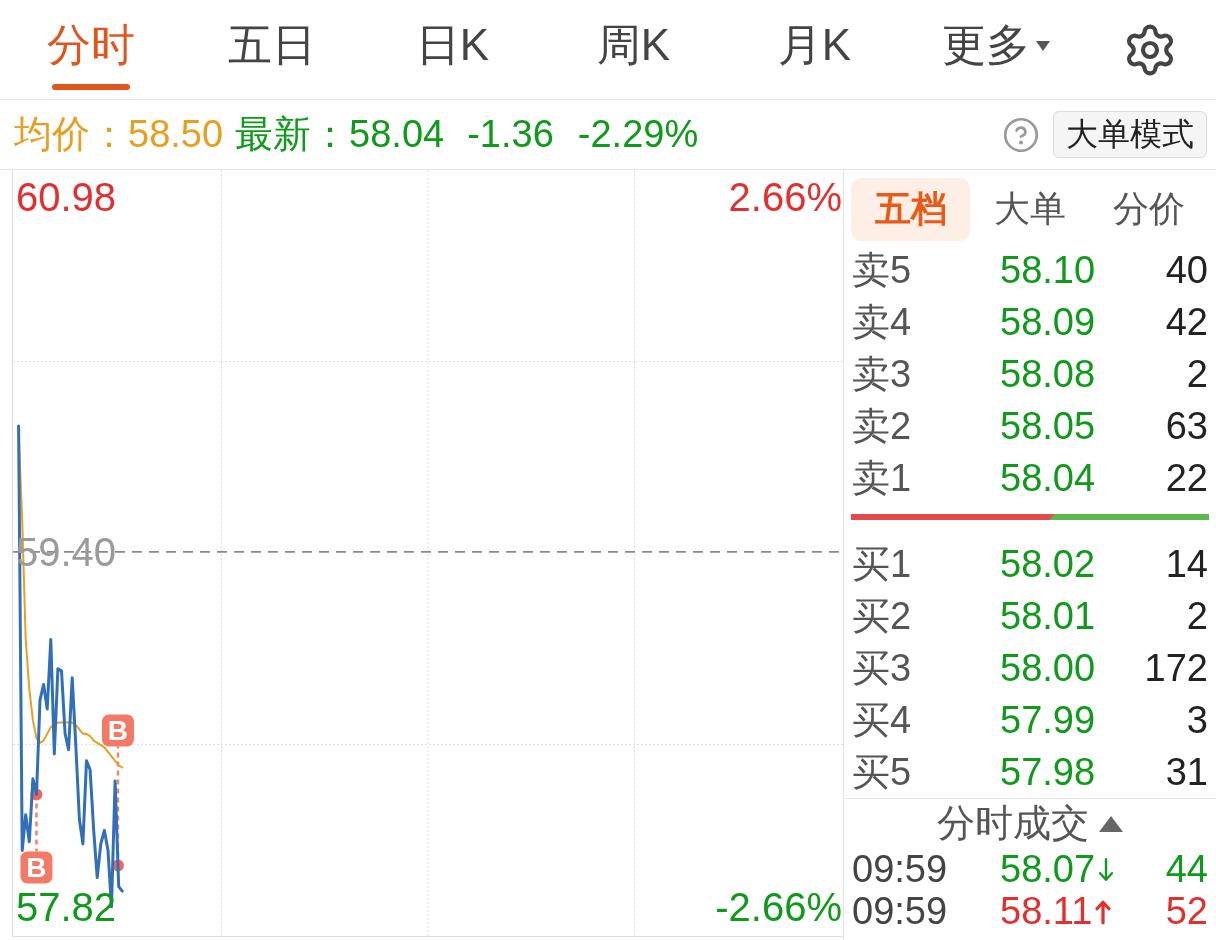  Describe the element at coordinates (1048, 667) in the screenshot. I see `order-price: 58.00` at that location.